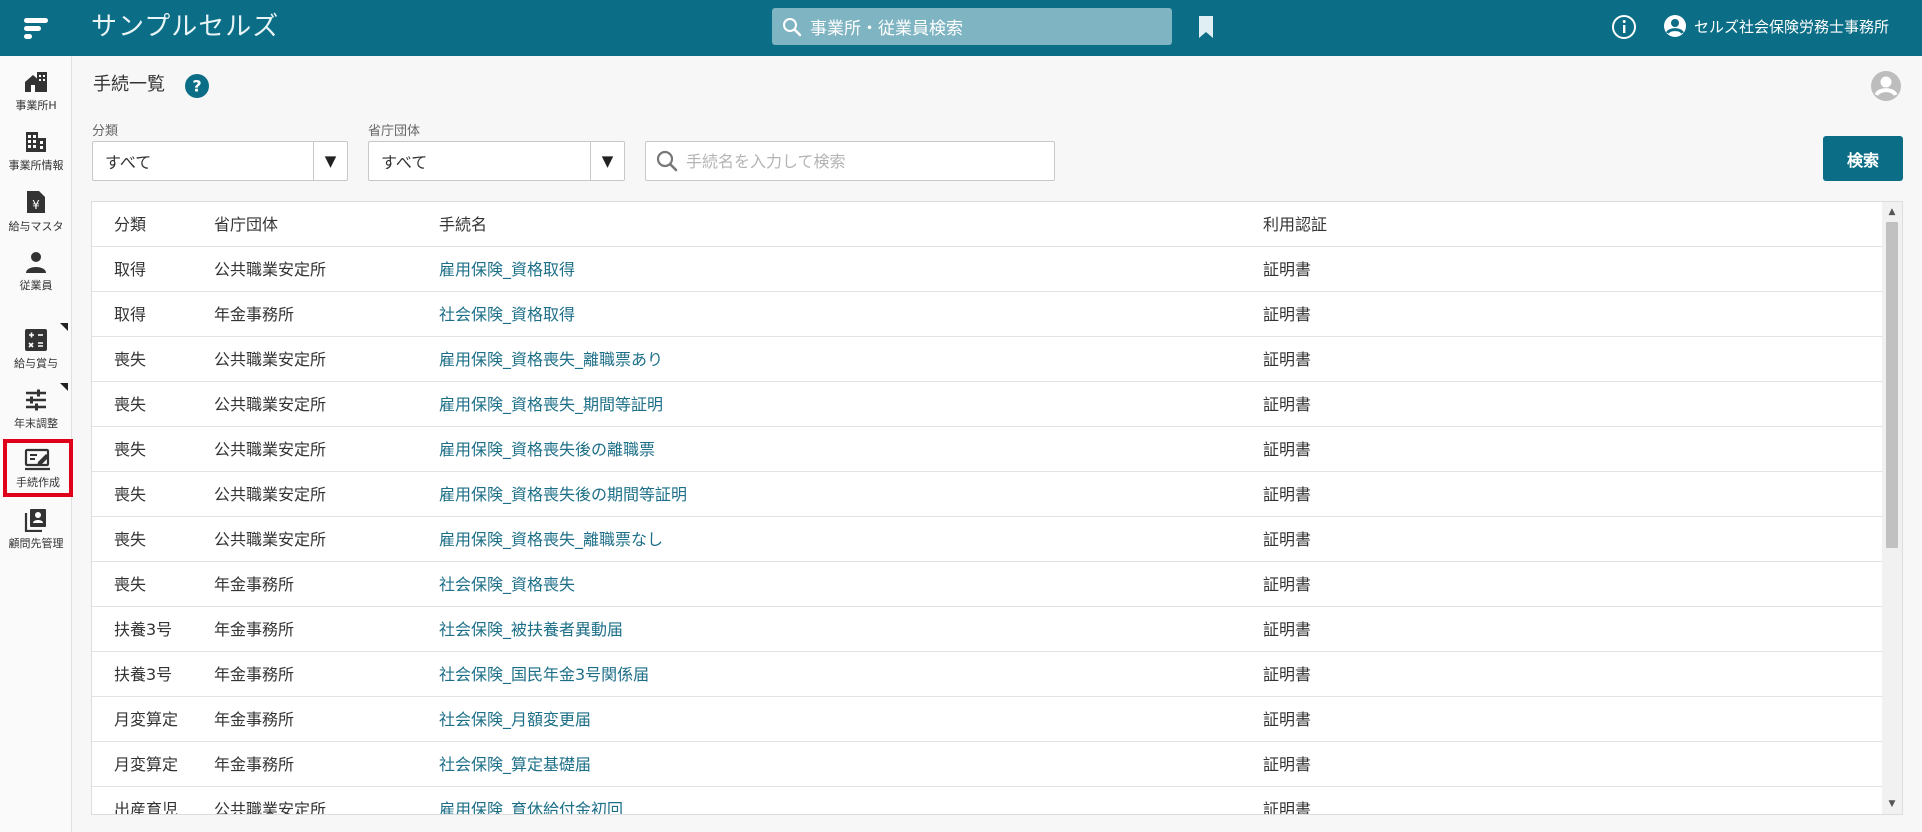  What do you see at coordinates (987, 494) in the screenshot?
I see `table-row: 喪失 公共職業安定所 雇用保険_資格喪失後の期間等証明 証明書` at bounding box center [987, 494].